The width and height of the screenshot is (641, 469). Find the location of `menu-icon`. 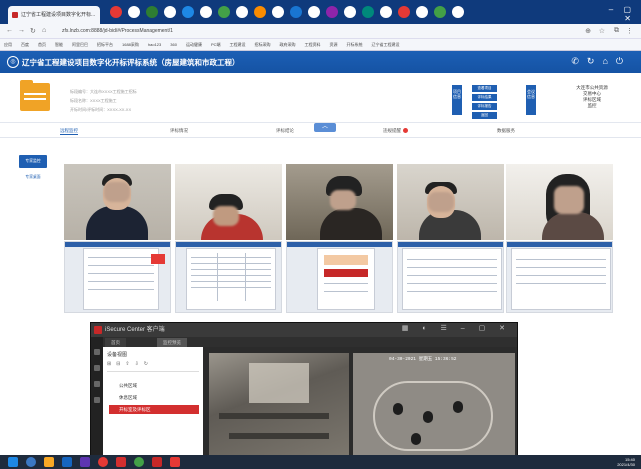

menu-icon is located at coordinates (97, 352).